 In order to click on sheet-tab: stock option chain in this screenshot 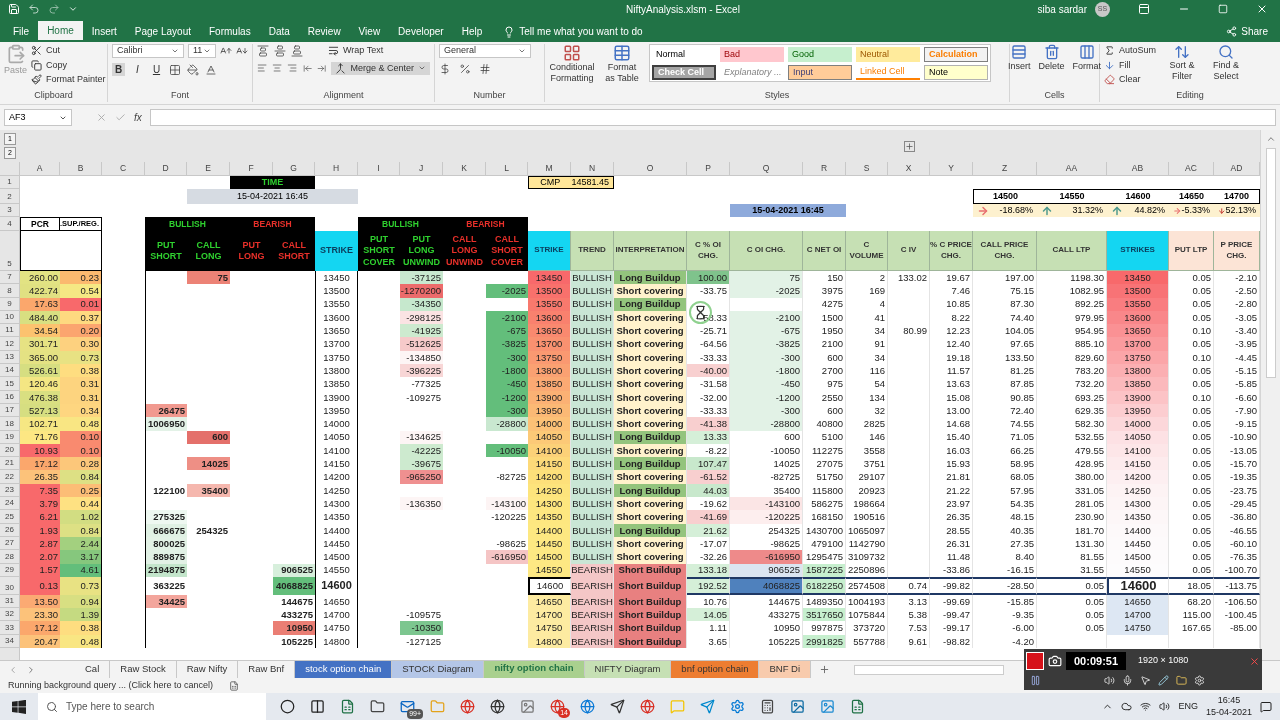, I will do `click(344, 669)`.